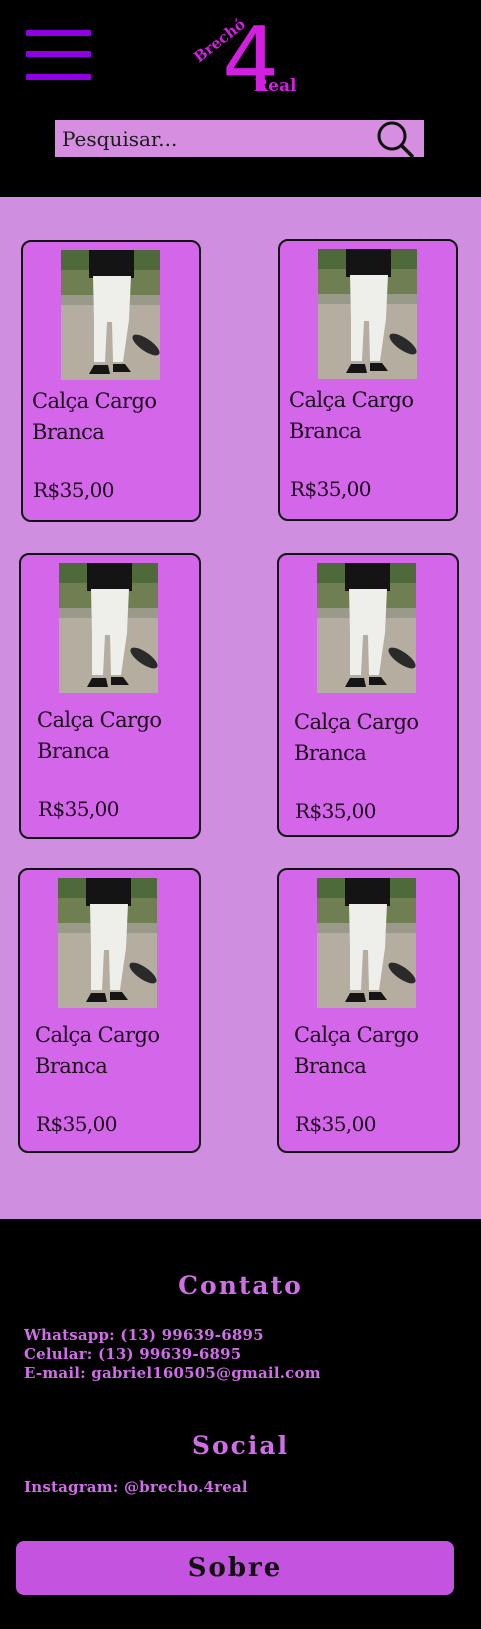 The height and width of the screenshot is (1629, 481). I want to click on whatsapp-text: Whatsapp: (13) 99639-6895, so click(144, 1335).